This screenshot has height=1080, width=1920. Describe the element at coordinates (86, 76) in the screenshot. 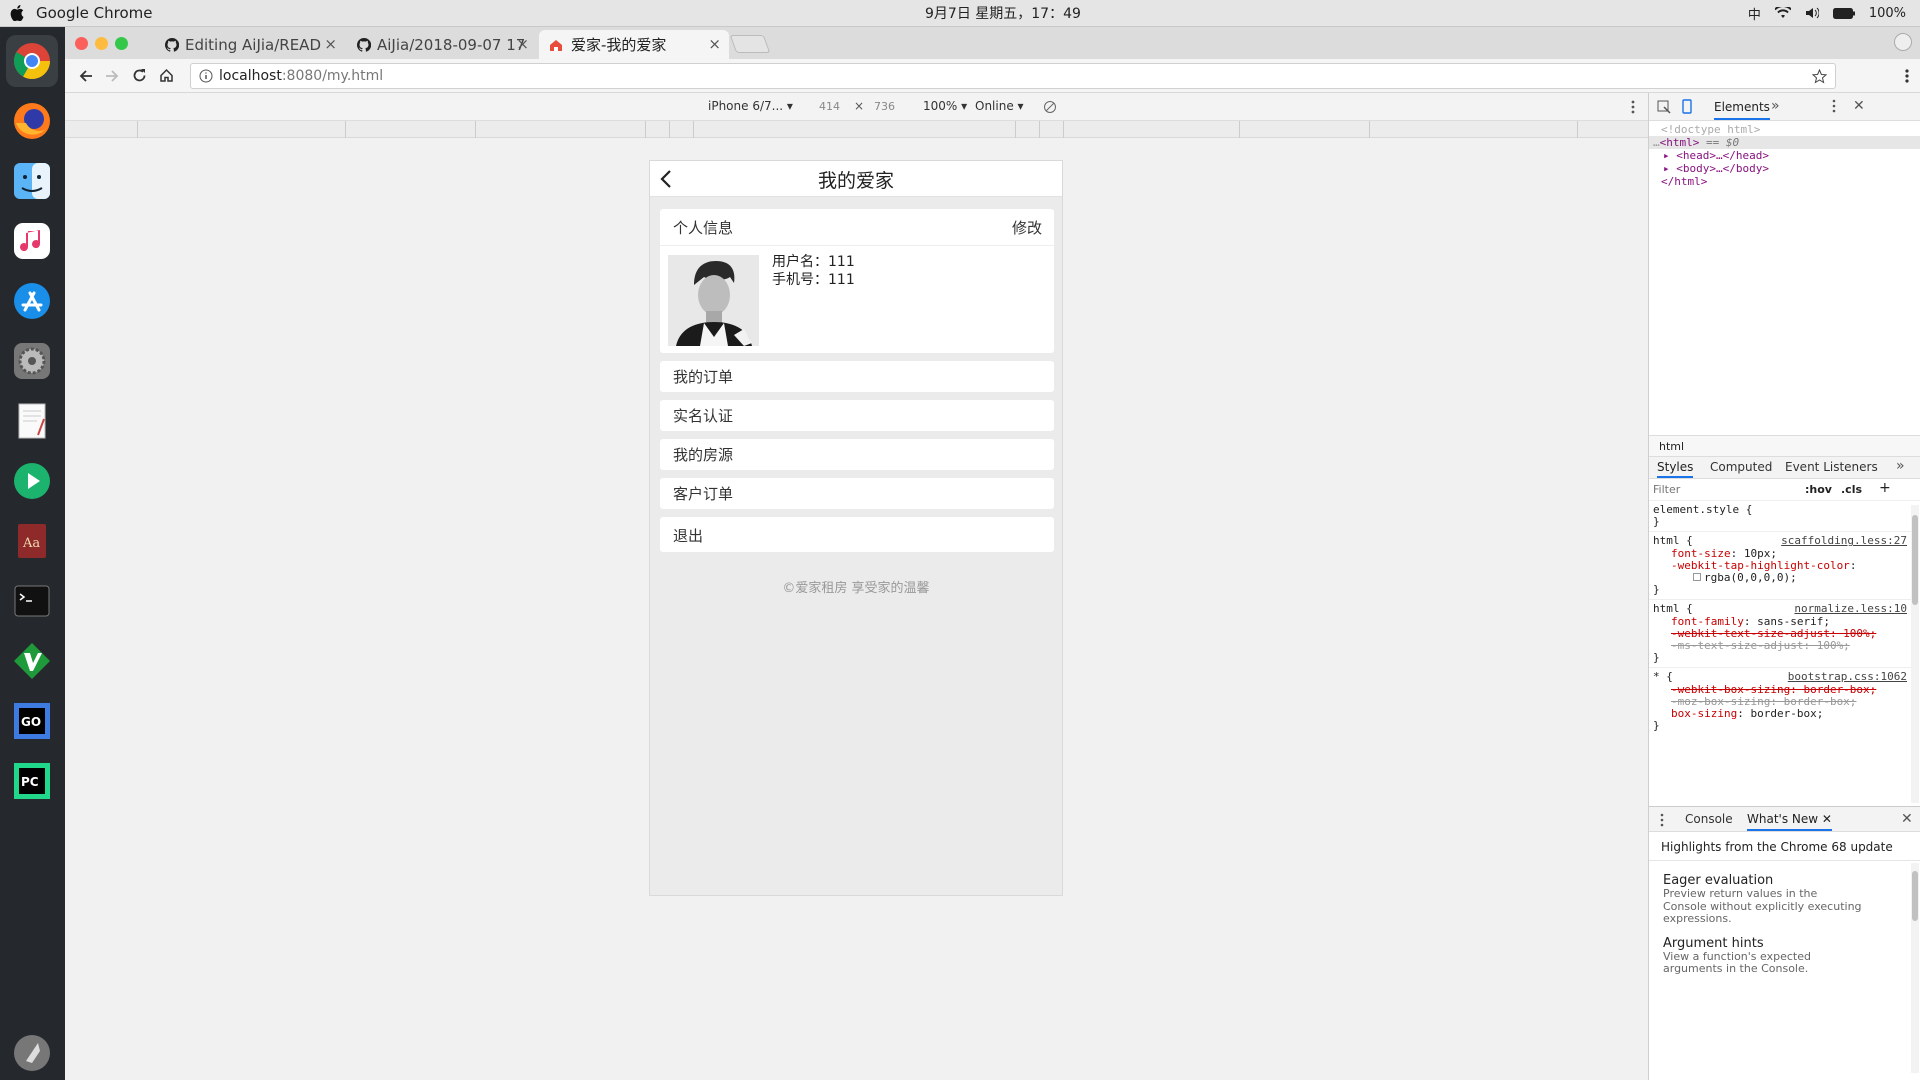

I see `back-arrow-icon` at that location.